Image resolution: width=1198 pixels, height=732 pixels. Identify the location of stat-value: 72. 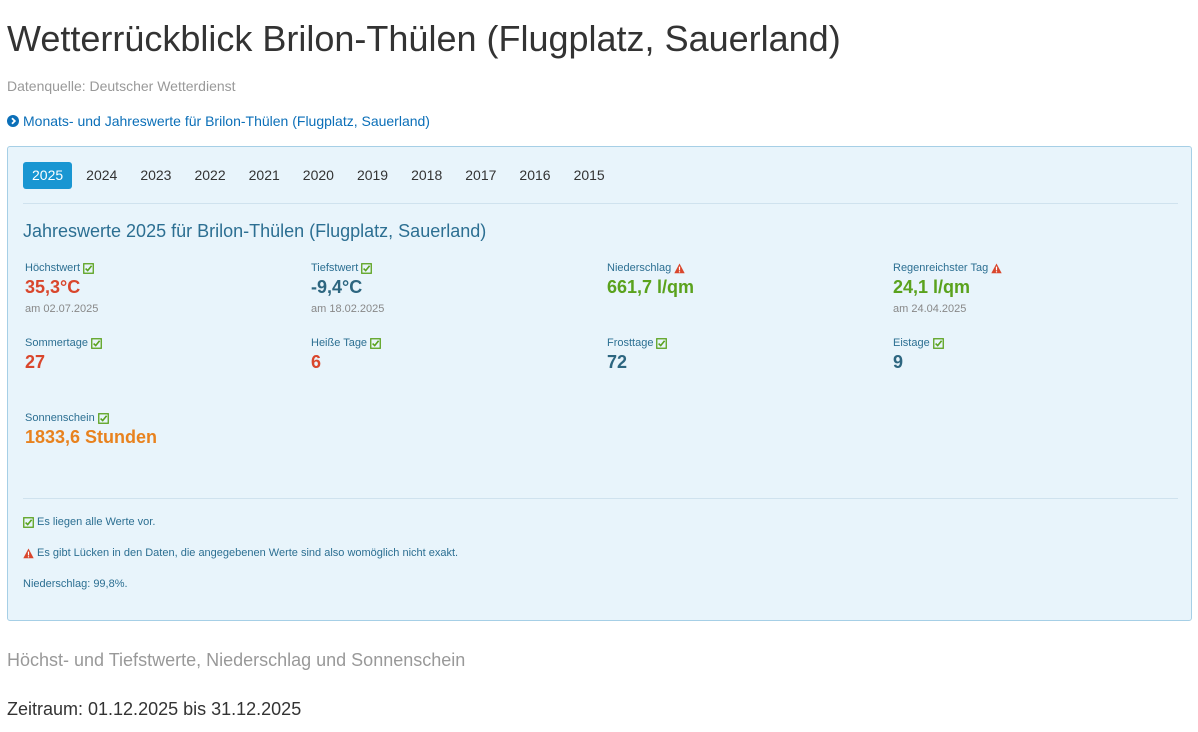
(617, 362).